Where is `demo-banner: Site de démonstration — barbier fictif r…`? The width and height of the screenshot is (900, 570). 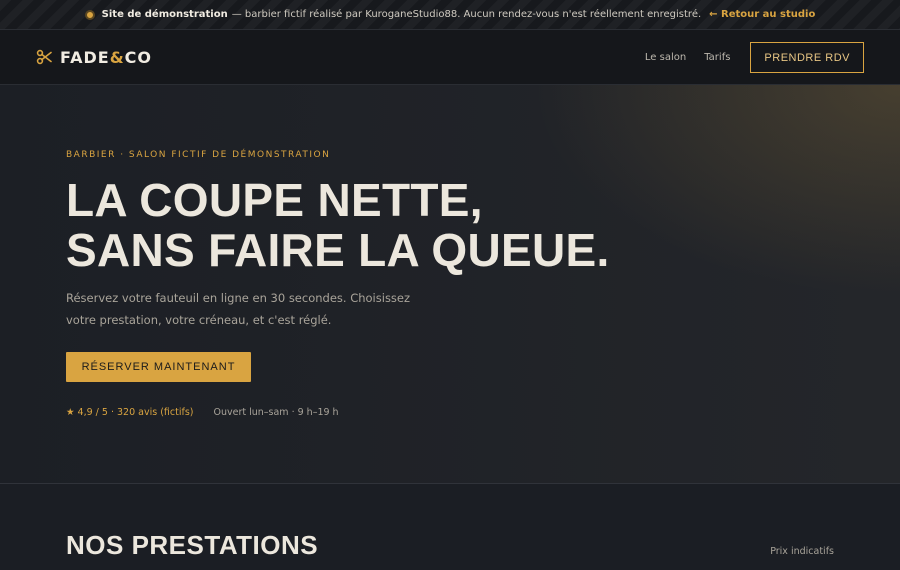 demo-banner: Site de démonstration — barbier fictif r… is located at coordinates (450, 15).